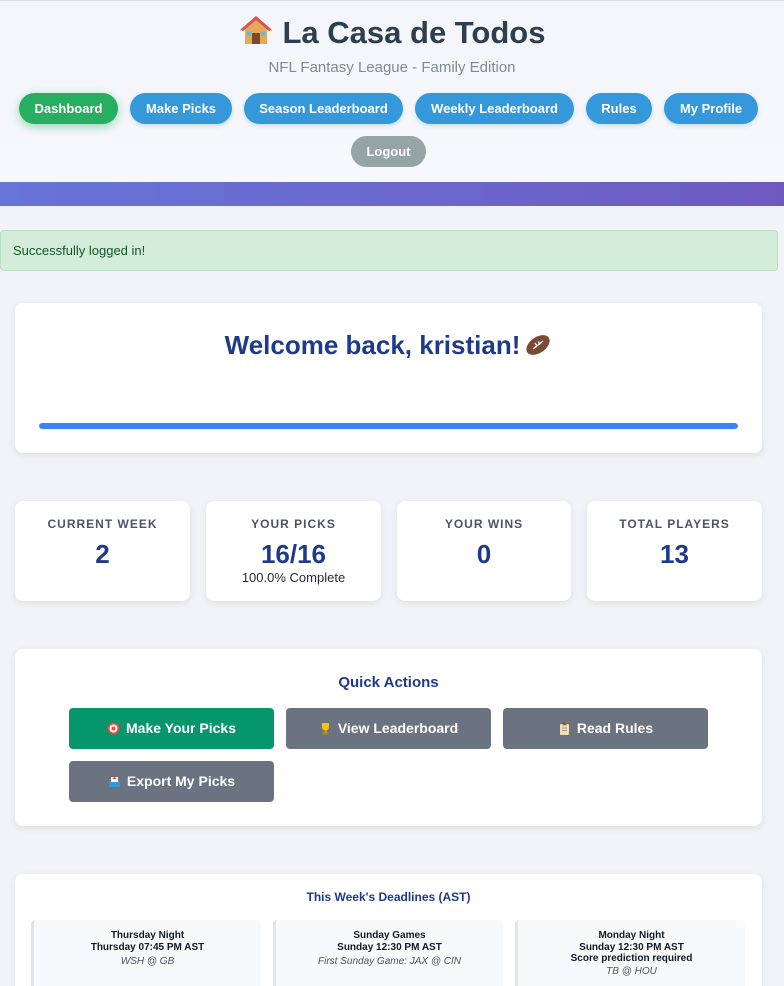 Image resolution: width=784 pixels, height=986 pixels. What do you see at coordinates (293, 554) in the screenshot?
I see `stat-value: 16/16` at bounding box center [293, 554].